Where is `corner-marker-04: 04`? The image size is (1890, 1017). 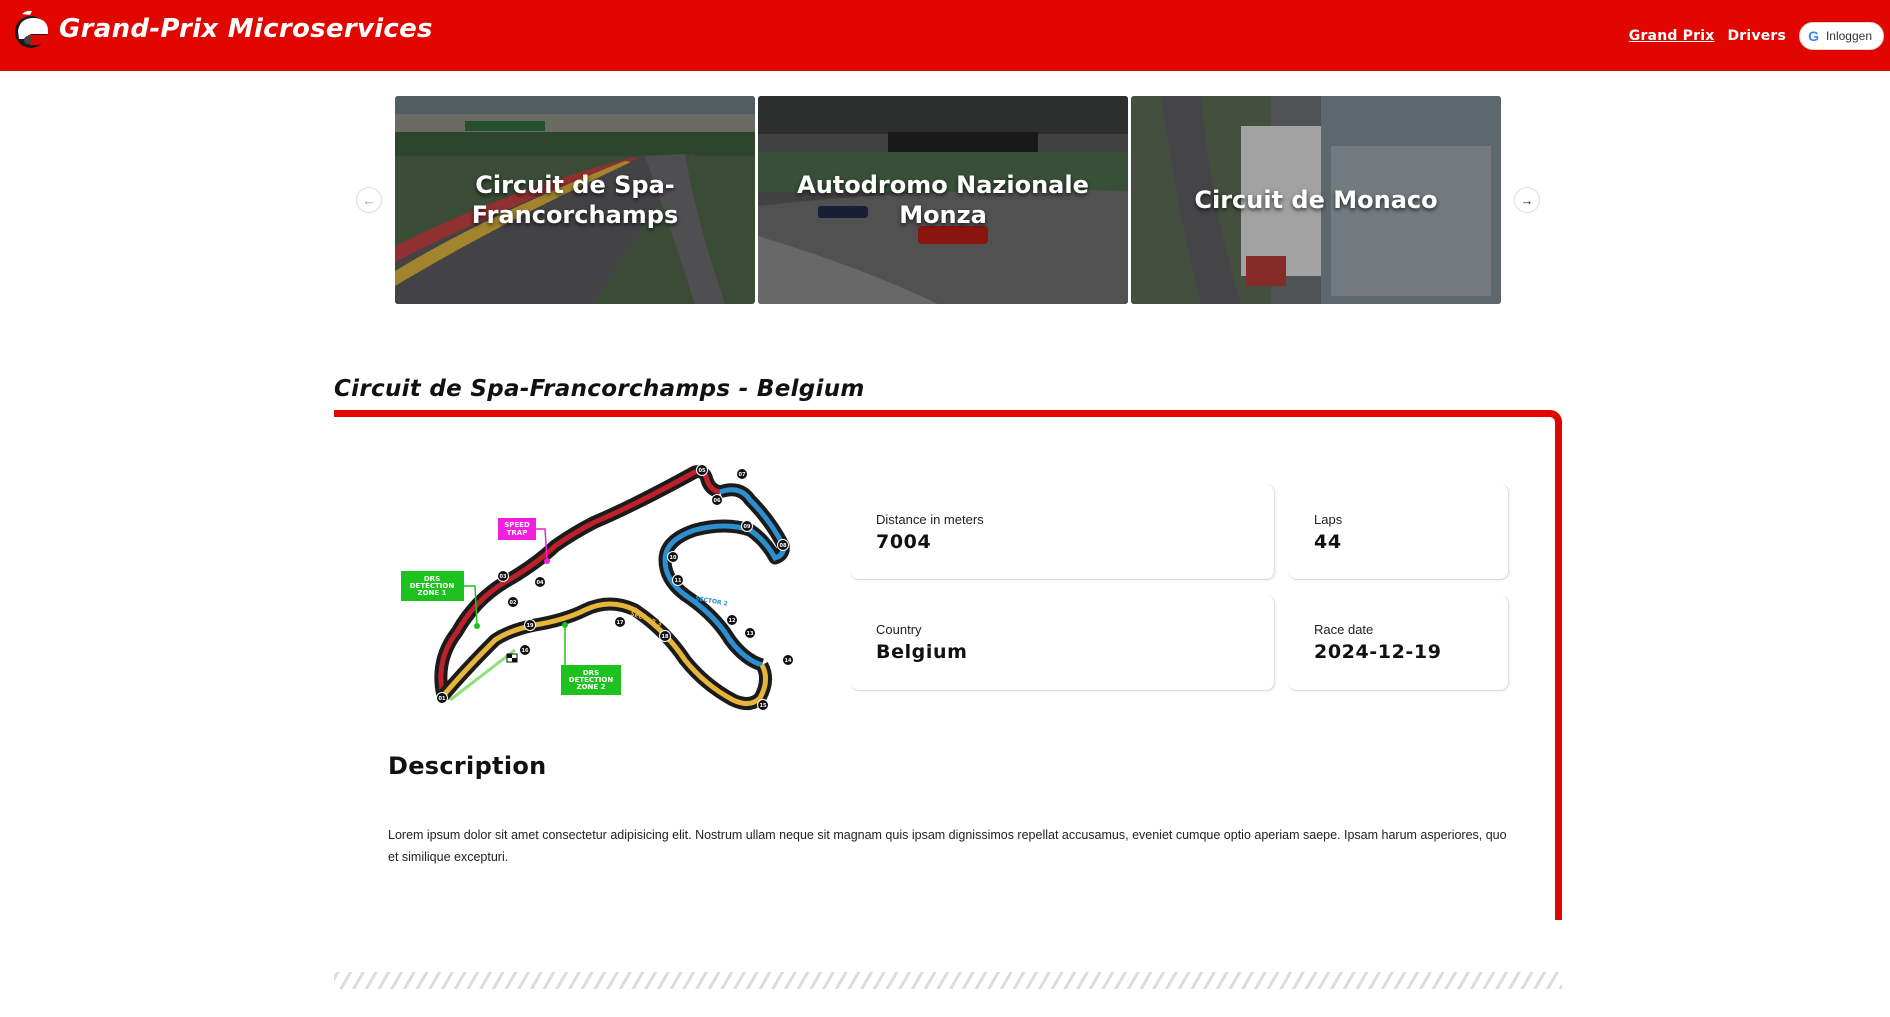
corner-marker-04: 04 is located at coordinates (540, 582).